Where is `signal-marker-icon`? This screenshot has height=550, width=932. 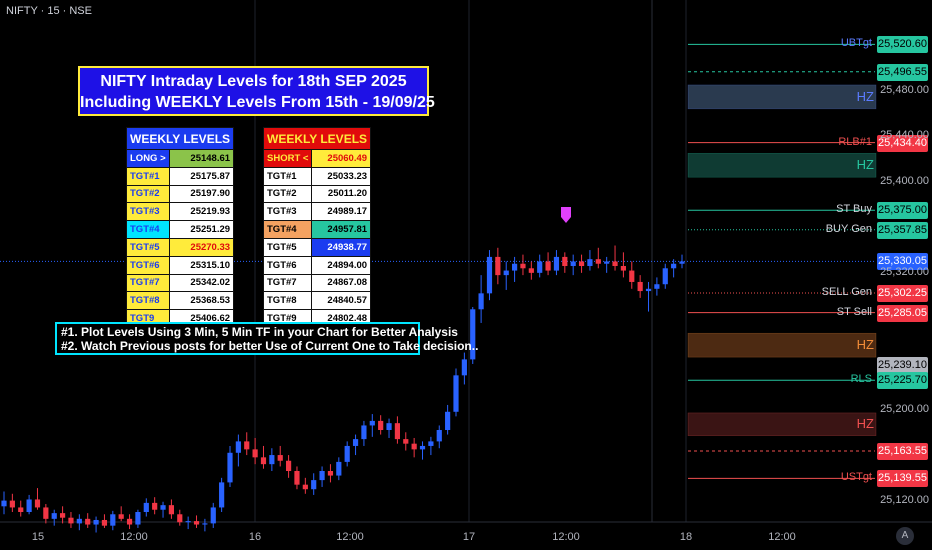
signal-marker-icon is located at coordinates (566, 215).